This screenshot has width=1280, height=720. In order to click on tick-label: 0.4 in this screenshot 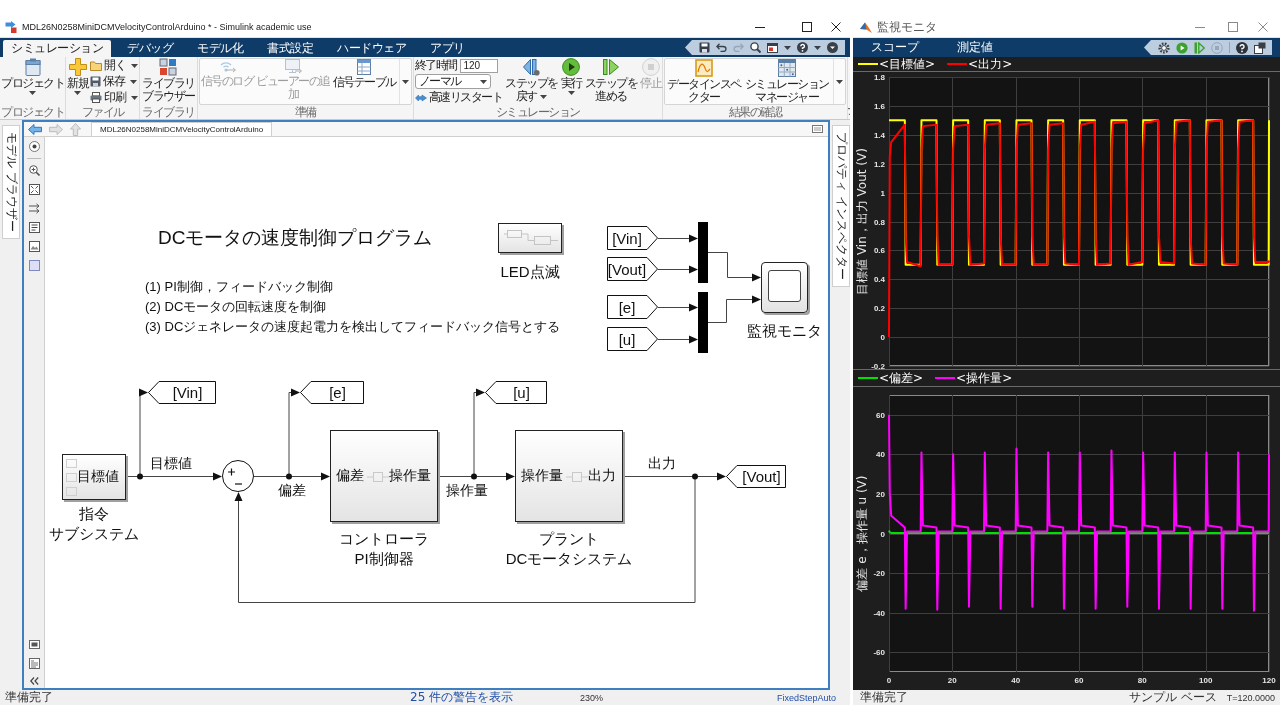, I will do `click(879, 279)`.